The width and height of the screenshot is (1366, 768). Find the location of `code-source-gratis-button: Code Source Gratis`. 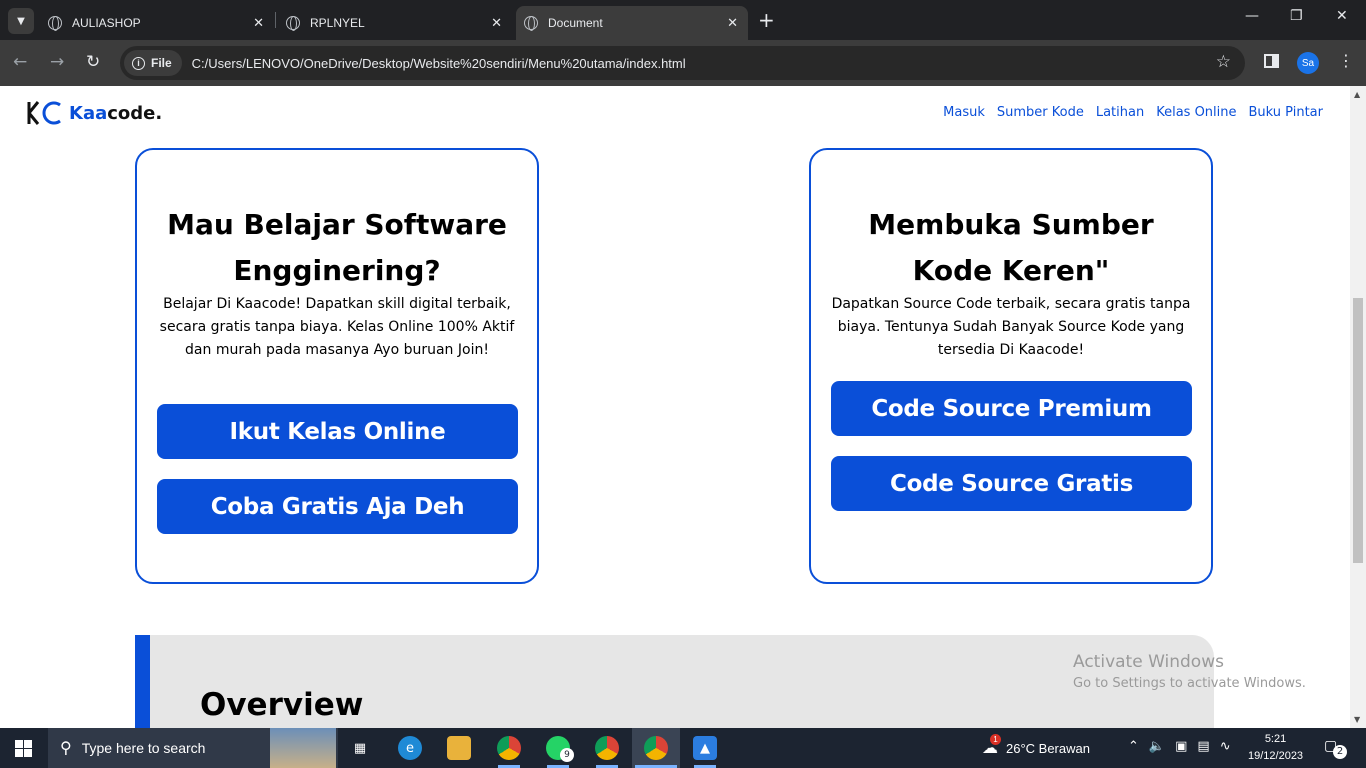

code-source-gratis-button: Code Source Gratis is located at coordinates (1011, 483).